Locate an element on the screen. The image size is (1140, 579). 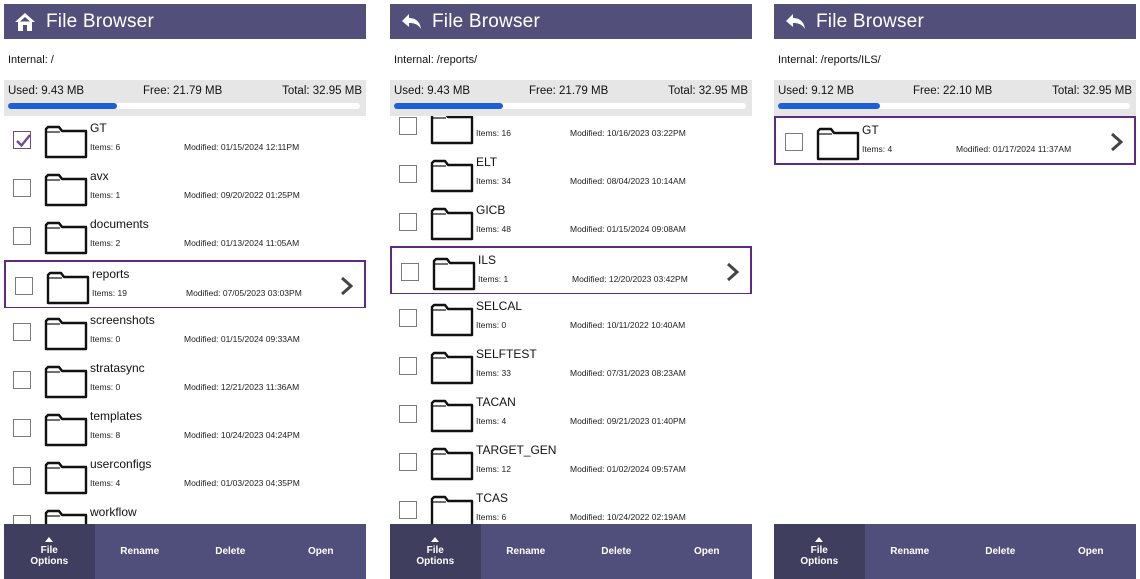
folder-name: ILS is located at coordinates (487, 260).